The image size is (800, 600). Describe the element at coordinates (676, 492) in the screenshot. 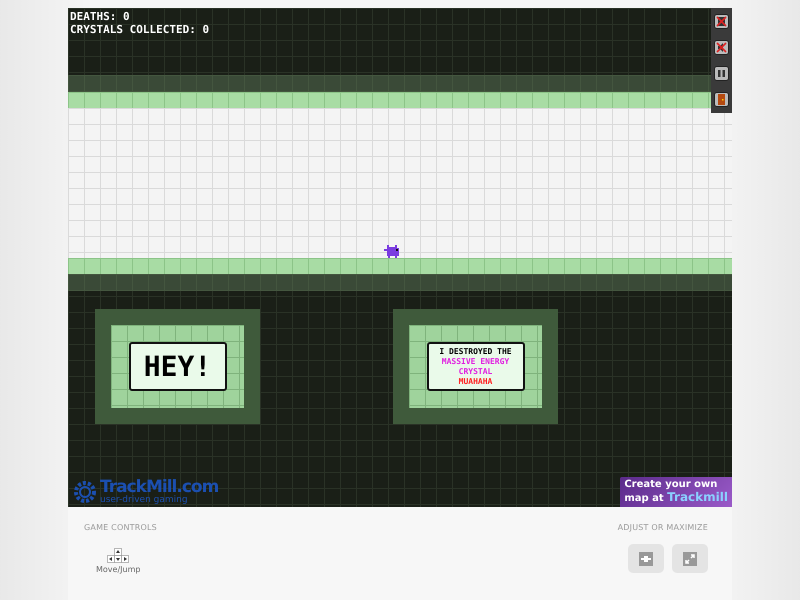

I see `create-map-banner: Create your own map at Trackmill` at that location.